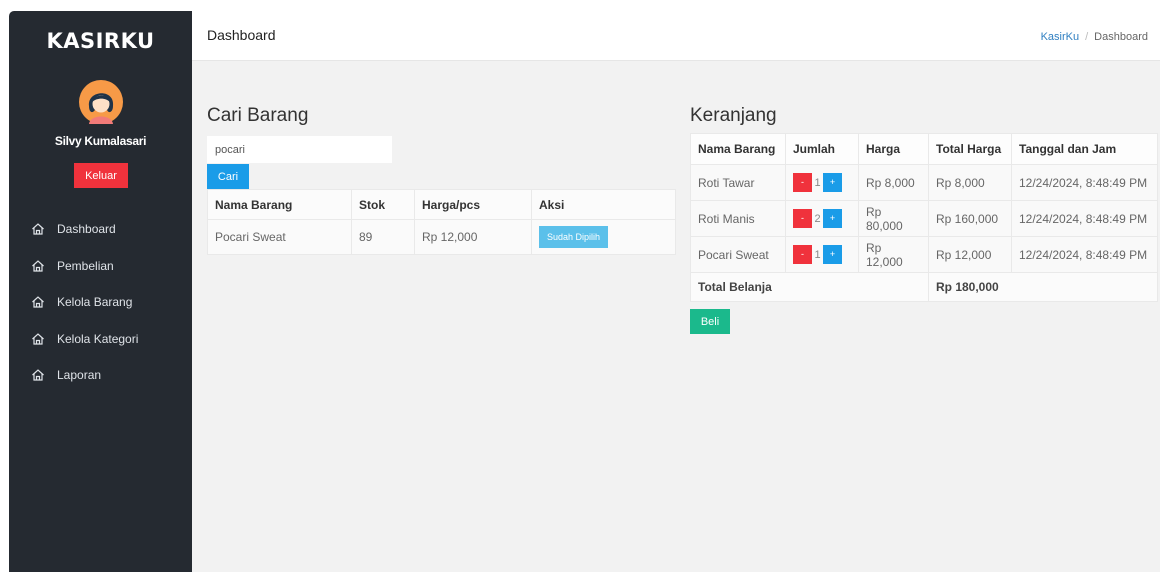 This screenshot has width=1171, height=572. Describe the element at coordinates (100, 41) in the screenshot. I see `brand-logo: KASIRKU` at that location.